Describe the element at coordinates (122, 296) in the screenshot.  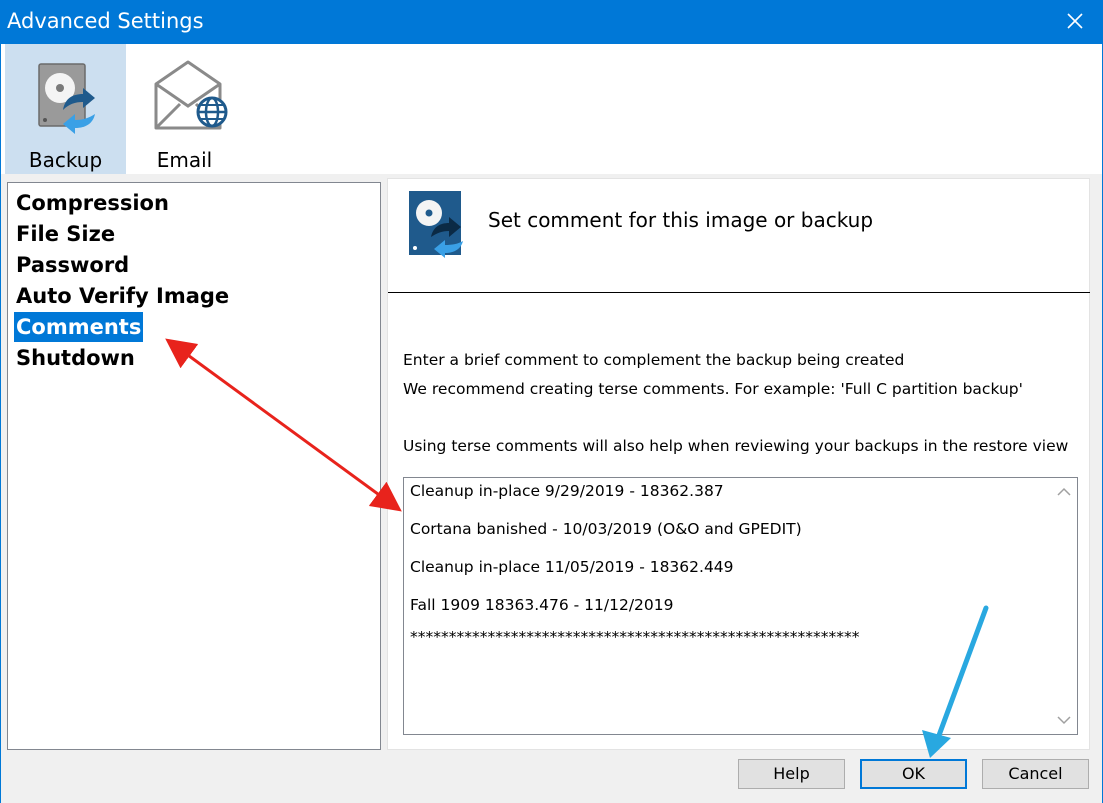
I see `list-item-auto-verify-image: Auto Verify Image` at that location.